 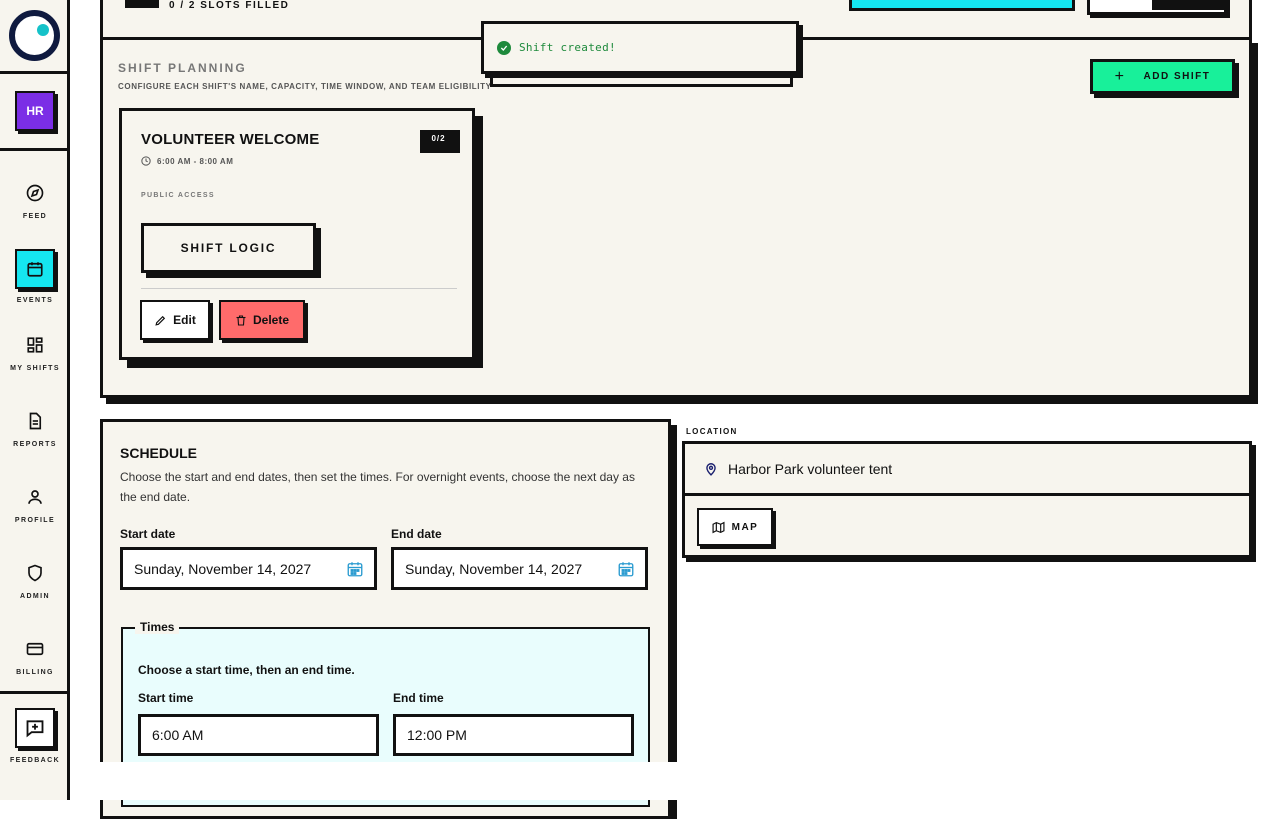 I want to click on document-icon, so click(x=35, y=421).